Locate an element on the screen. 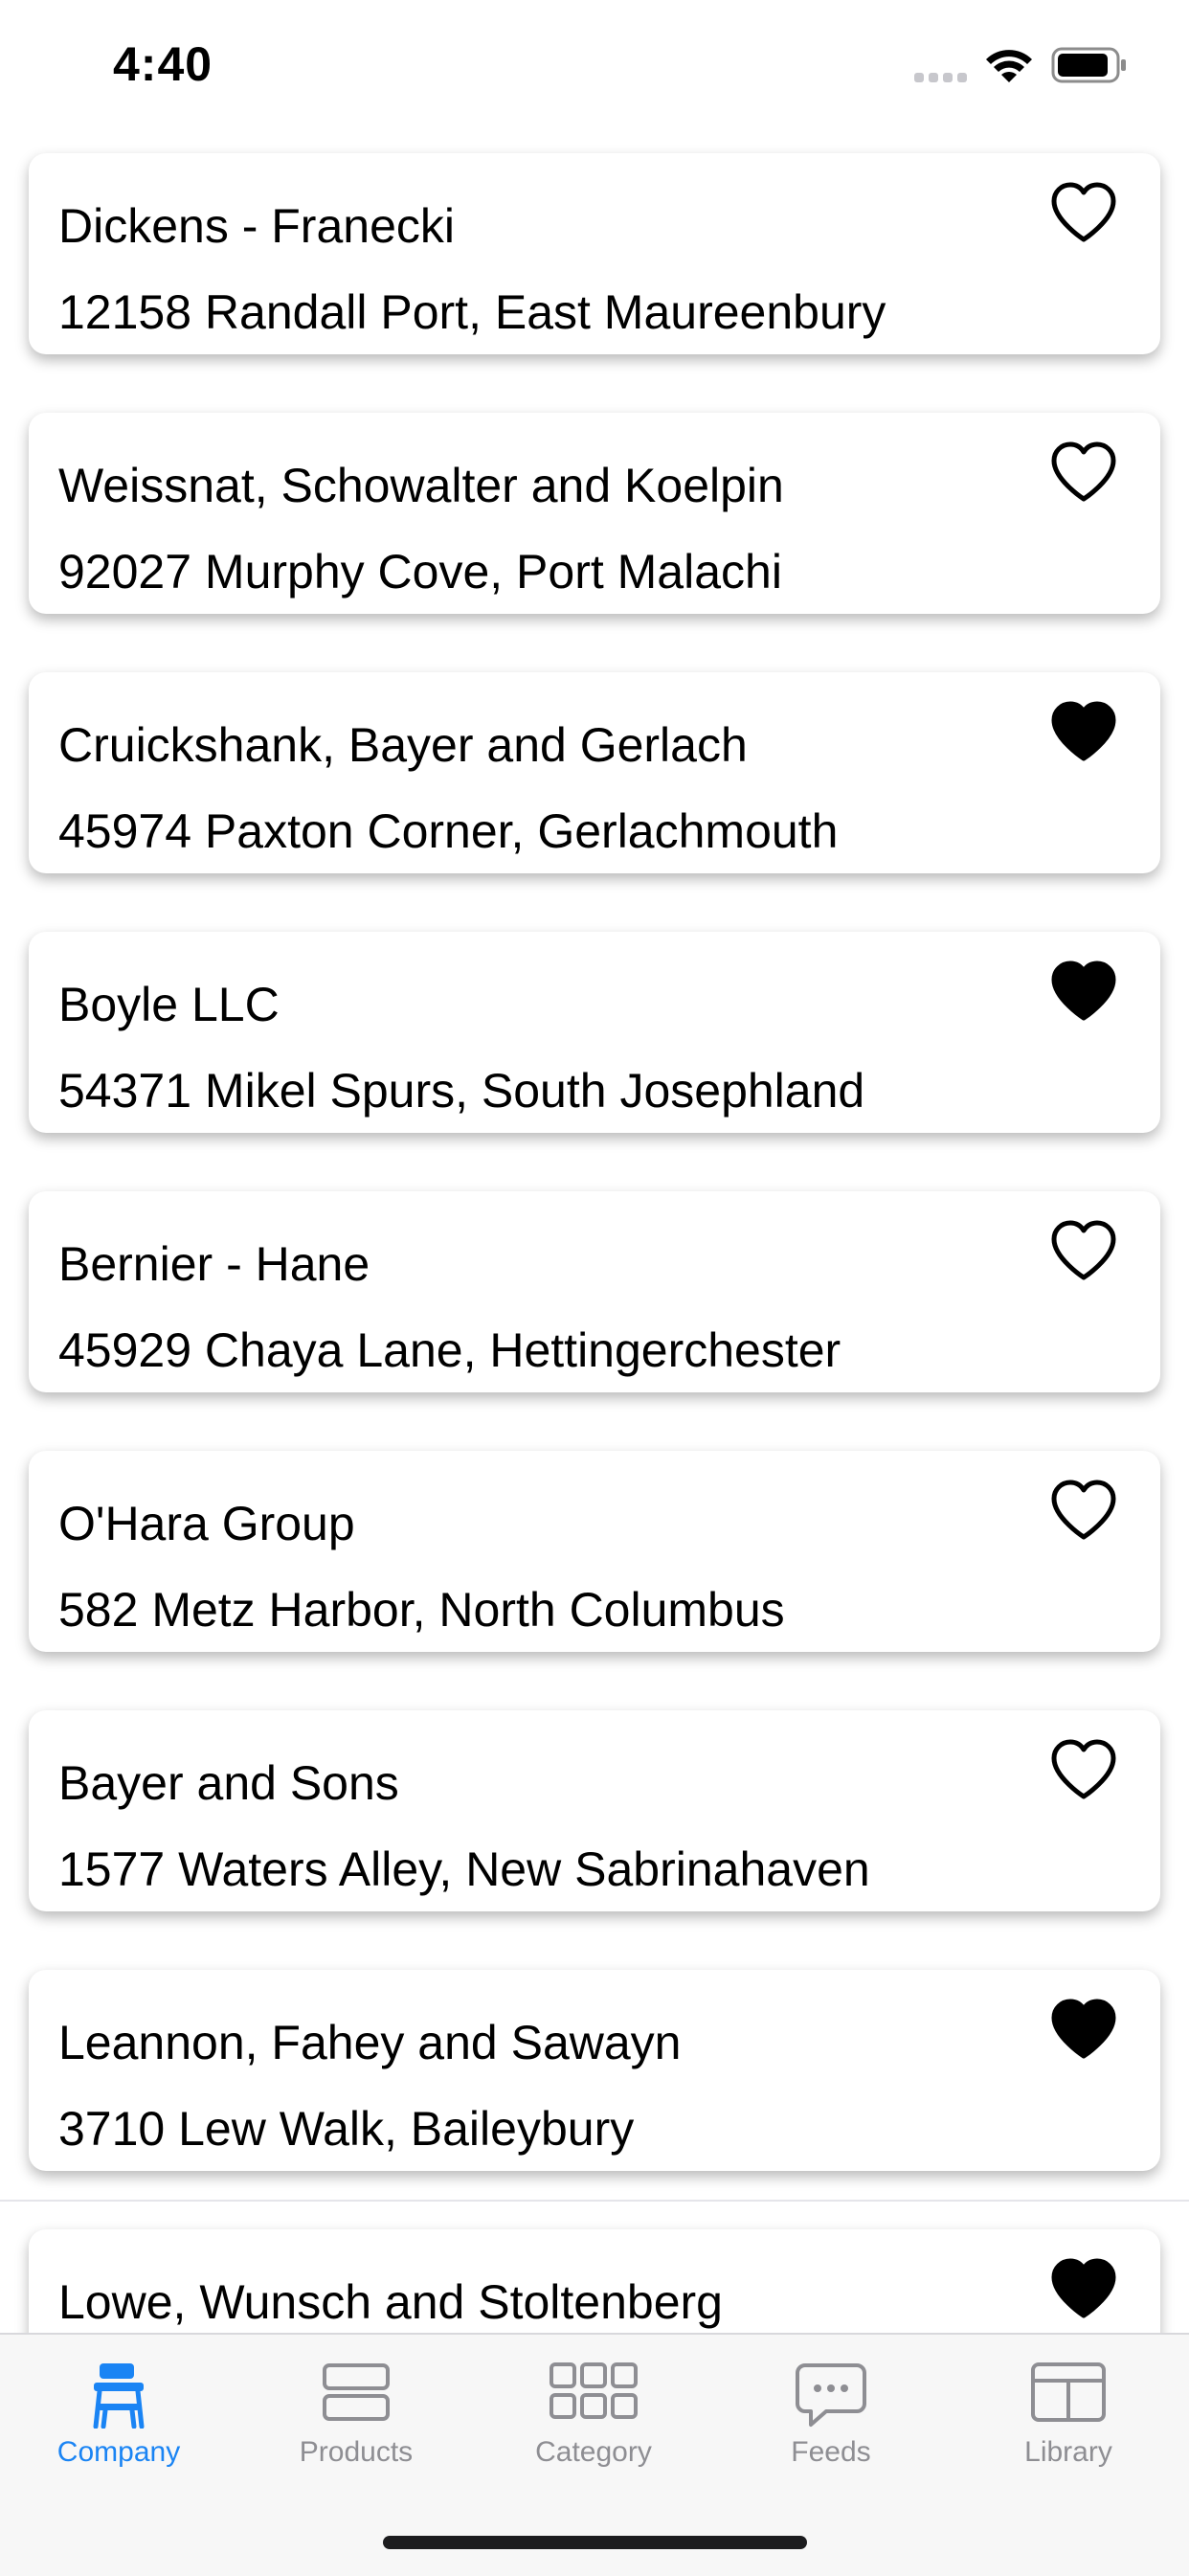 The height and width of the screenshot is (2576, 1189). cellular-signal-icon is located at coordinates (940, 77).